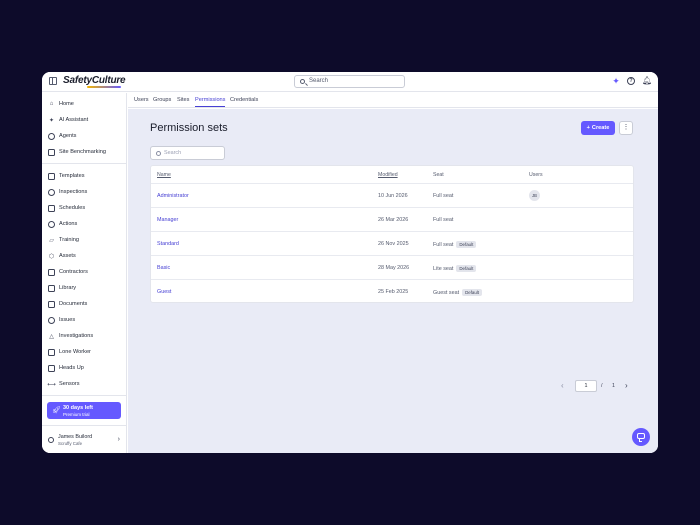 The image size is (700, 525). What do you see at coordinates (162, 100) in the screenshot?
I see `tab-groups: Groups` at bounding box center [162, 100].